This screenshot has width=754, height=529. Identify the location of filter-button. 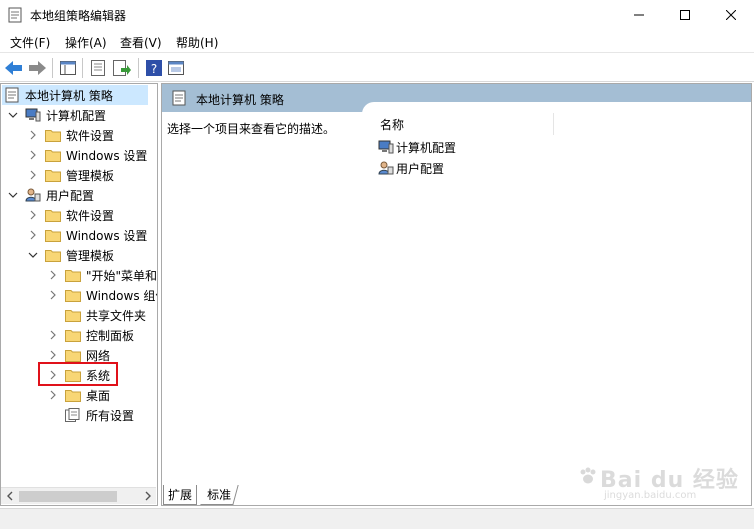
(176, 68).